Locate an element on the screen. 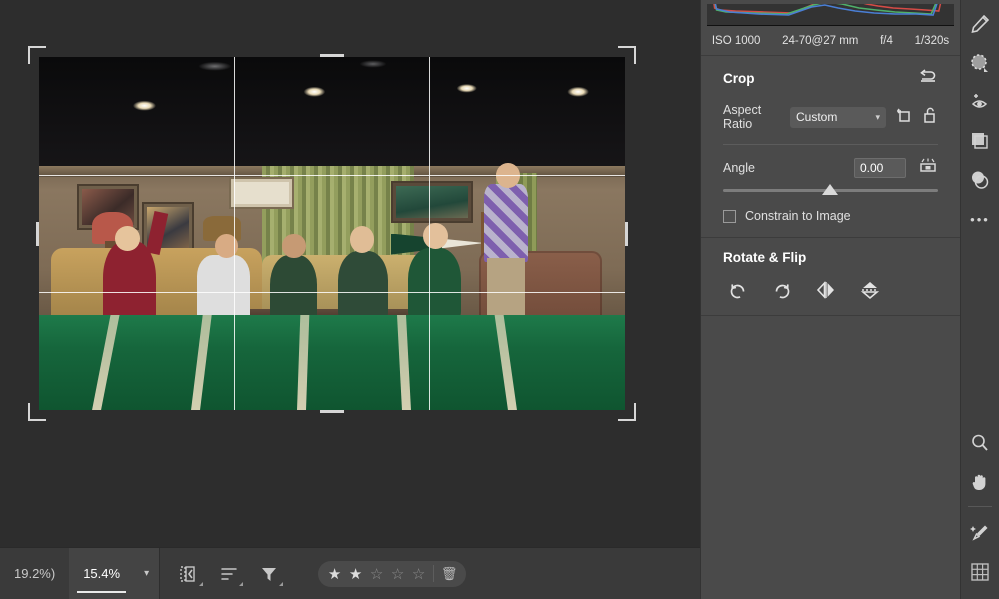 The width and height of the screenshot is (999, 599). rotate-flip-panel: Rotate & Flip is located at coordinates (830, 277).